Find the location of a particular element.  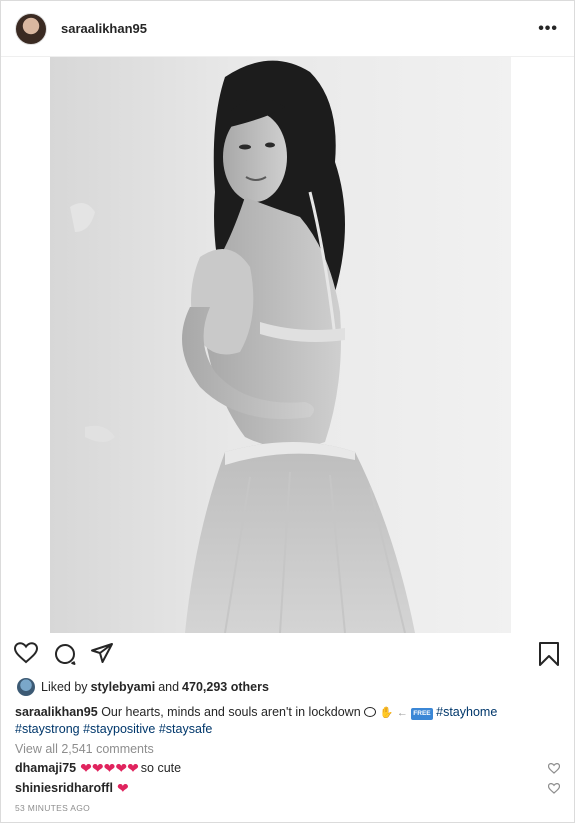

heart-emoji-icon: ❤ is located at coordinates (122, 788).